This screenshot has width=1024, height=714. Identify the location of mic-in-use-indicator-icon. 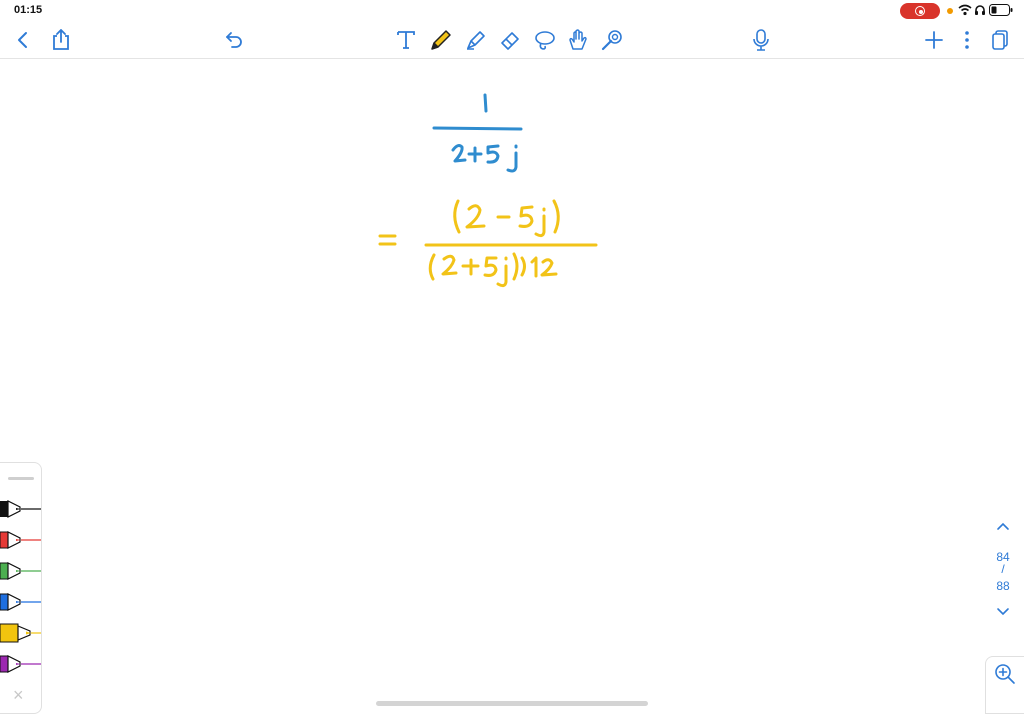
(950, 11).